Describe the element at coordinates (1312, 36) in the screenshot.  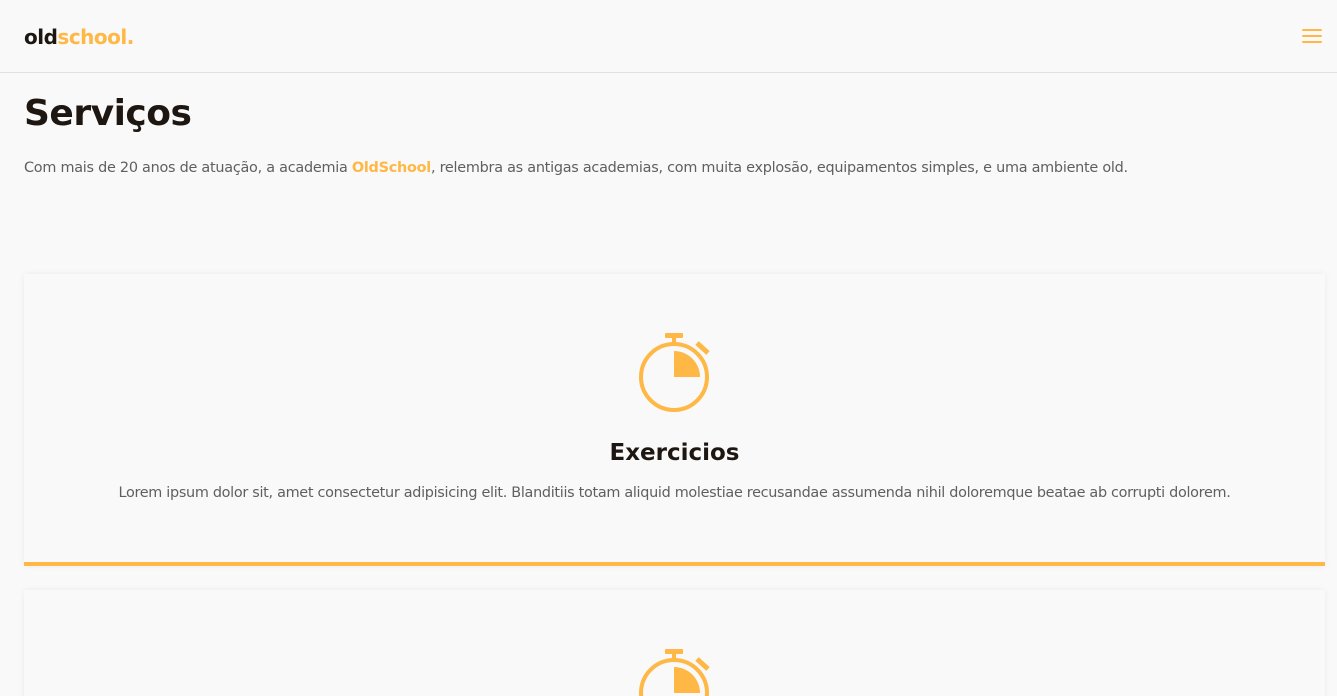
I see `hamburger-menu-icon` at that location.